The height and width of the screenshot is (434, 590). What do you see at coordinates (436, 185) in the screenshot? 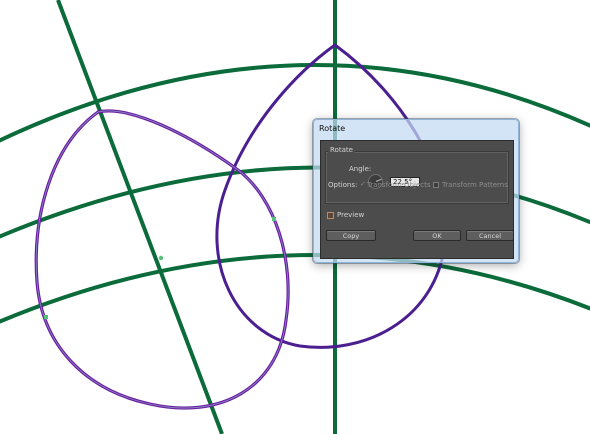
I see `transform-patterns-checkbox` at bounding box center [436, 185].